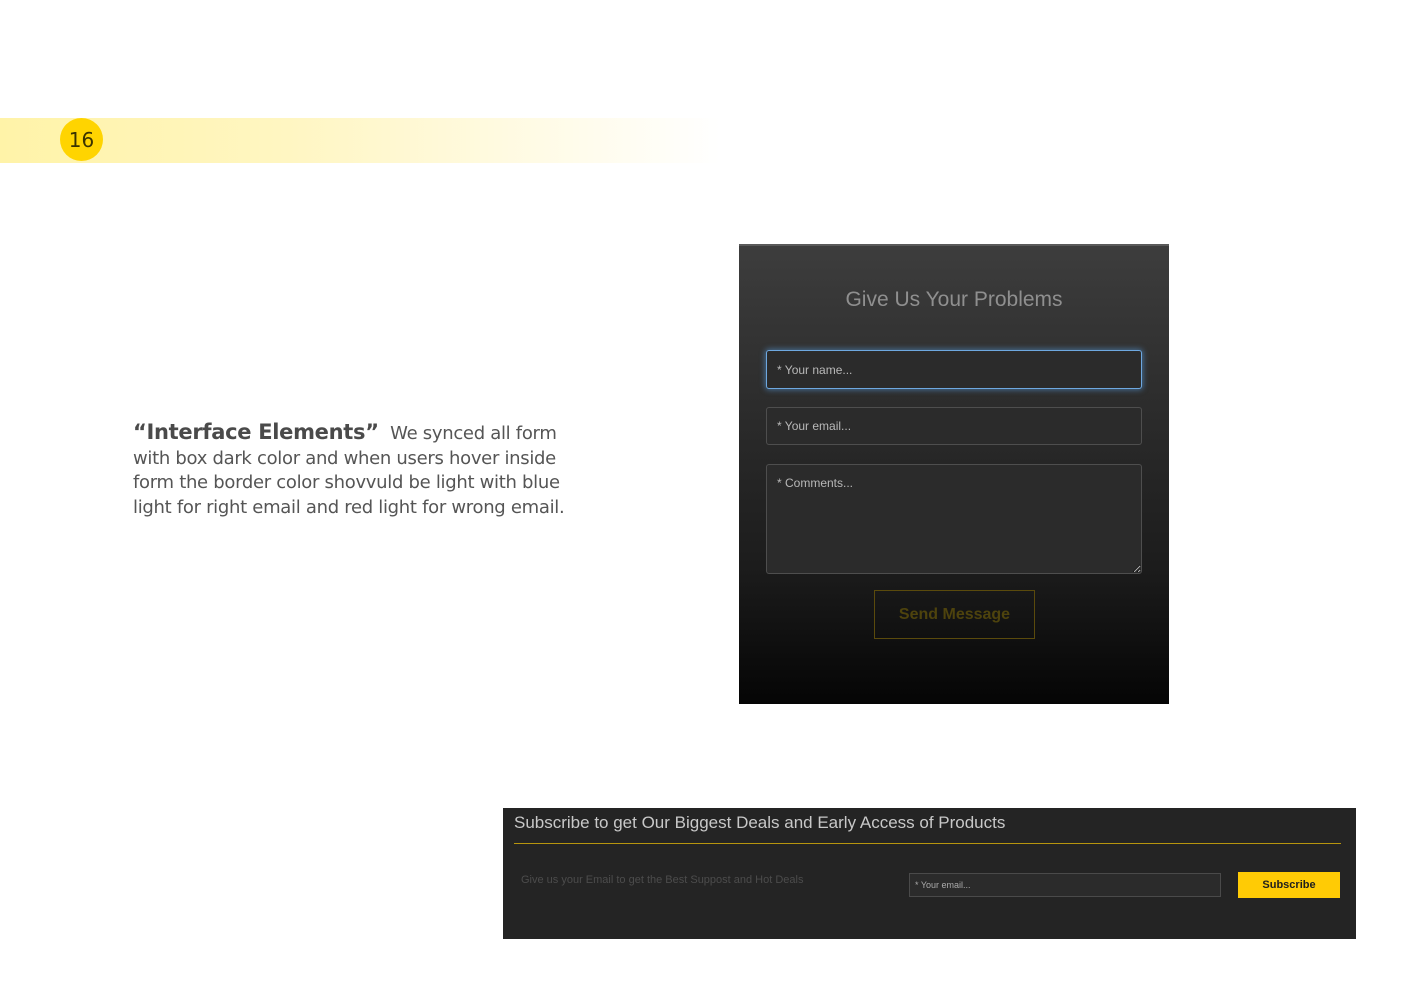 Image resolution: width=1414 pixels, height=1000 pixels. I want to click on send-message-button: Send Message, so click(954, 614).